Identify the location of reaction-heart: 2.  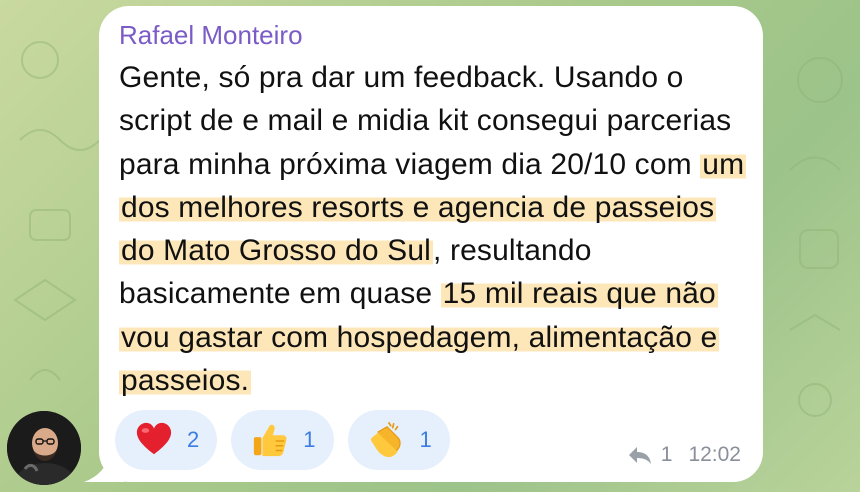
(166, 440).